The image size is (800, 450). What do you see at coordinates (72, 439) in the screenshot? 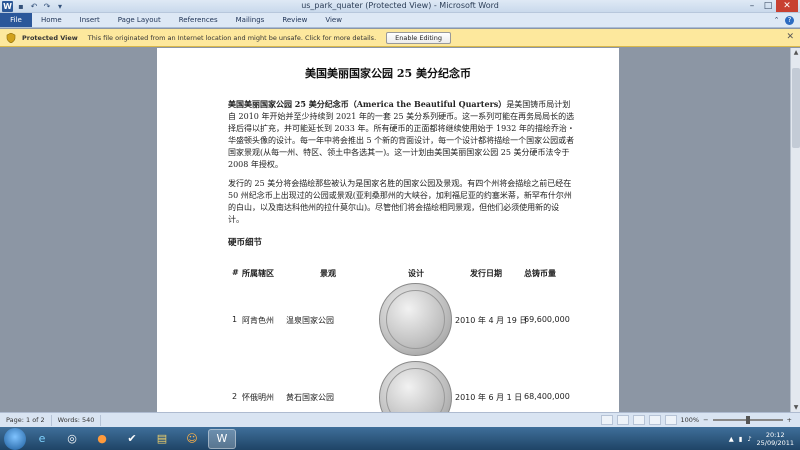
I see `chrome-icon: ◎` at bounding box center [72, 439].